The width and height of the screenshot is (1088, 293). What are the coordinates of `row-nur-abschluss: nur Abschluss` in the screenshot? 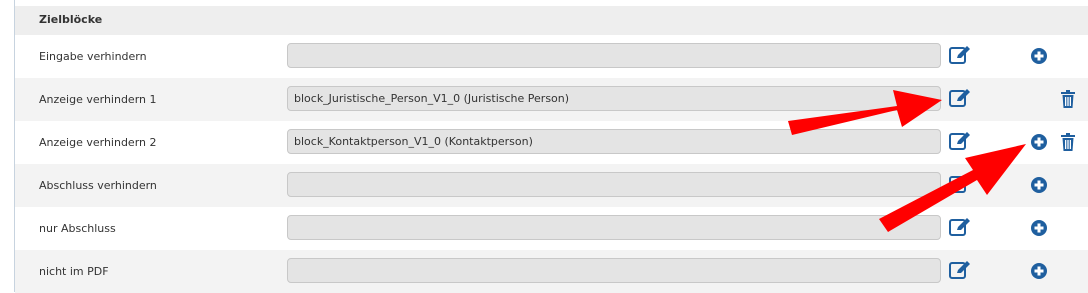 It's located at (551, 228).